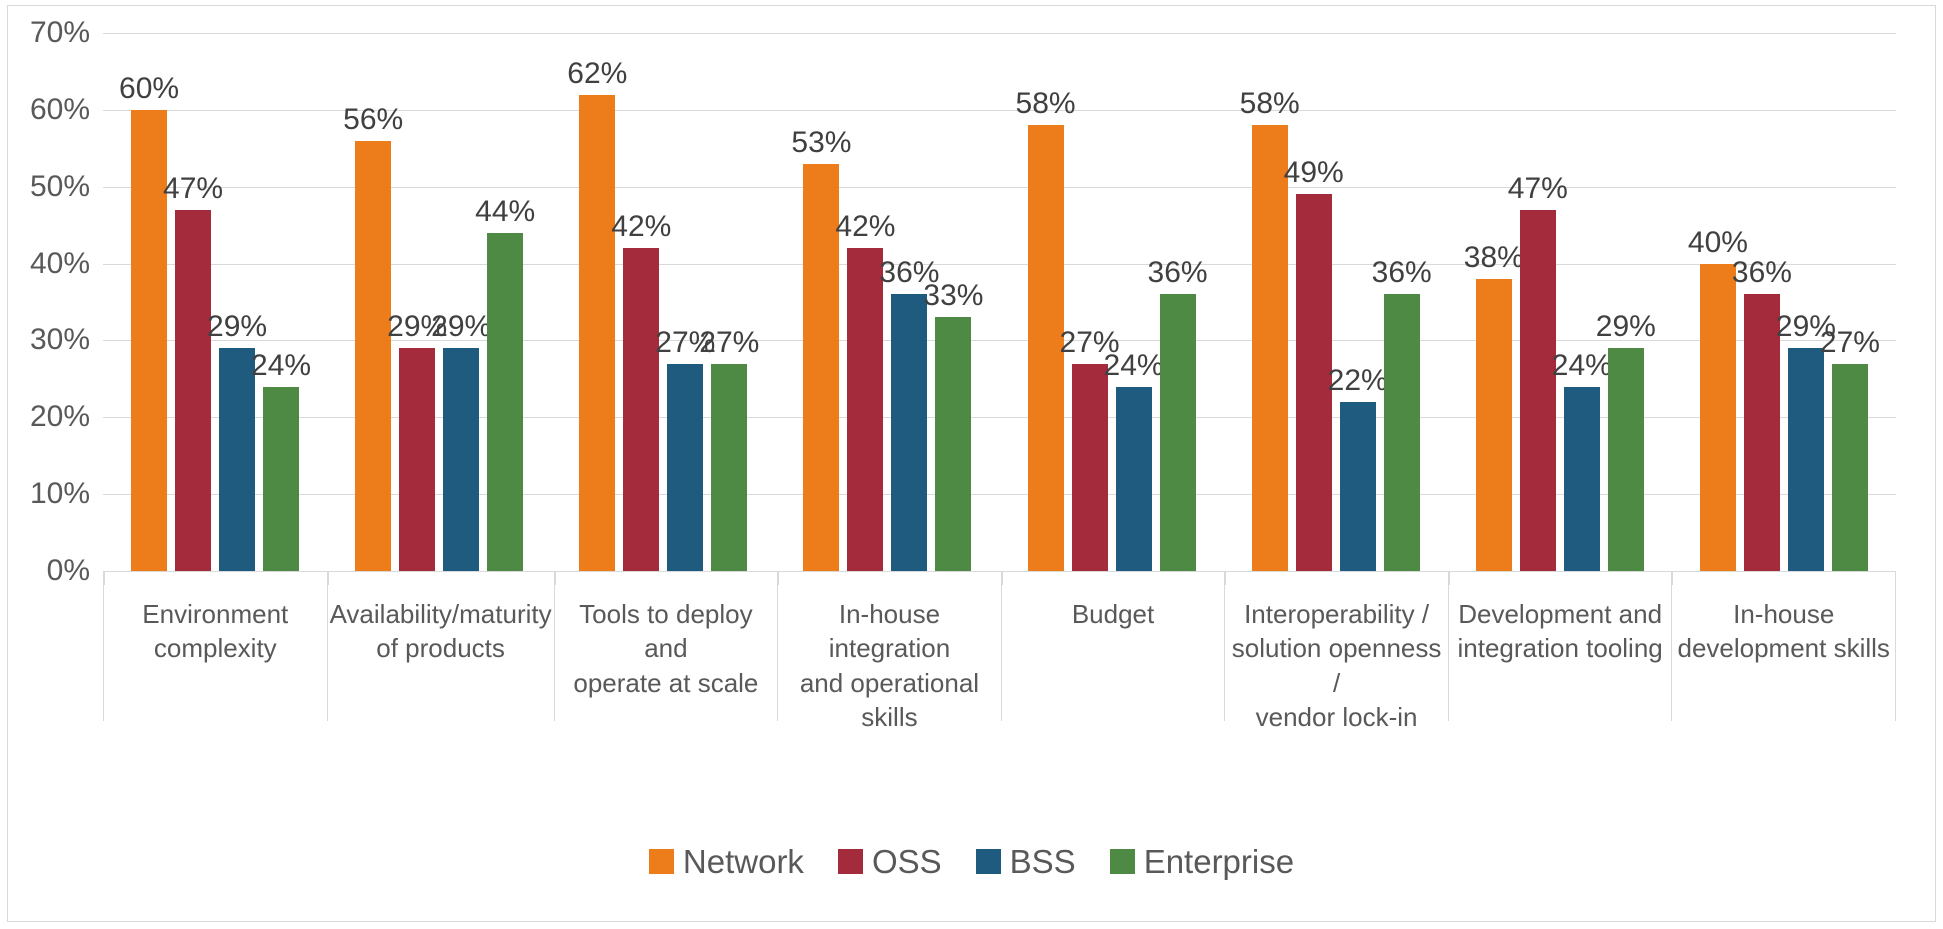 Image resolution: width=1943 pixels, height=929 pixels. Describe the element at coordinates (59, 186) in the screenshot. I see `y-axis-tick-label: 50%` at that location.